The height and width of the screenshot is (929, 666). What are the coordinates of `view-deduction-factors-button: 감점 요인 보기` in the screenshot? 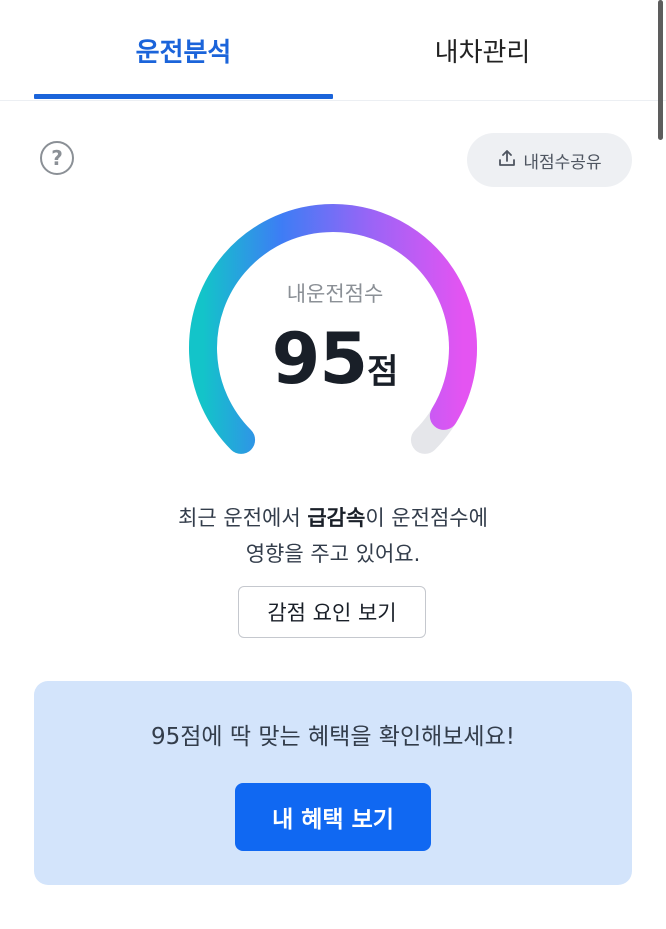 It's located at (332, 612).